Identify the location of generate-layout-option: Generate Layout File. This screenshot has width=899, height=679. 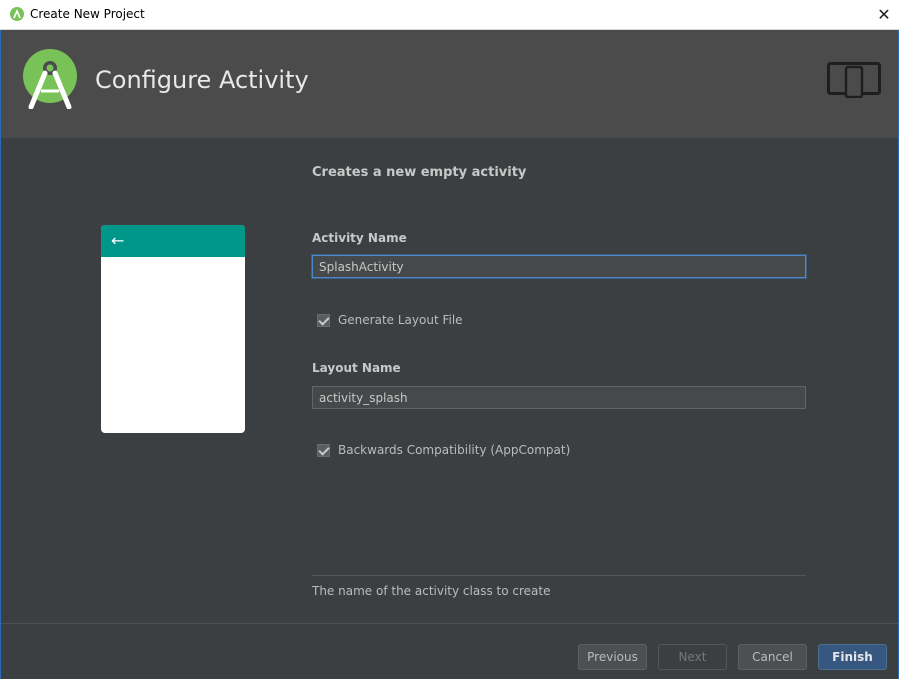
(390, 320).